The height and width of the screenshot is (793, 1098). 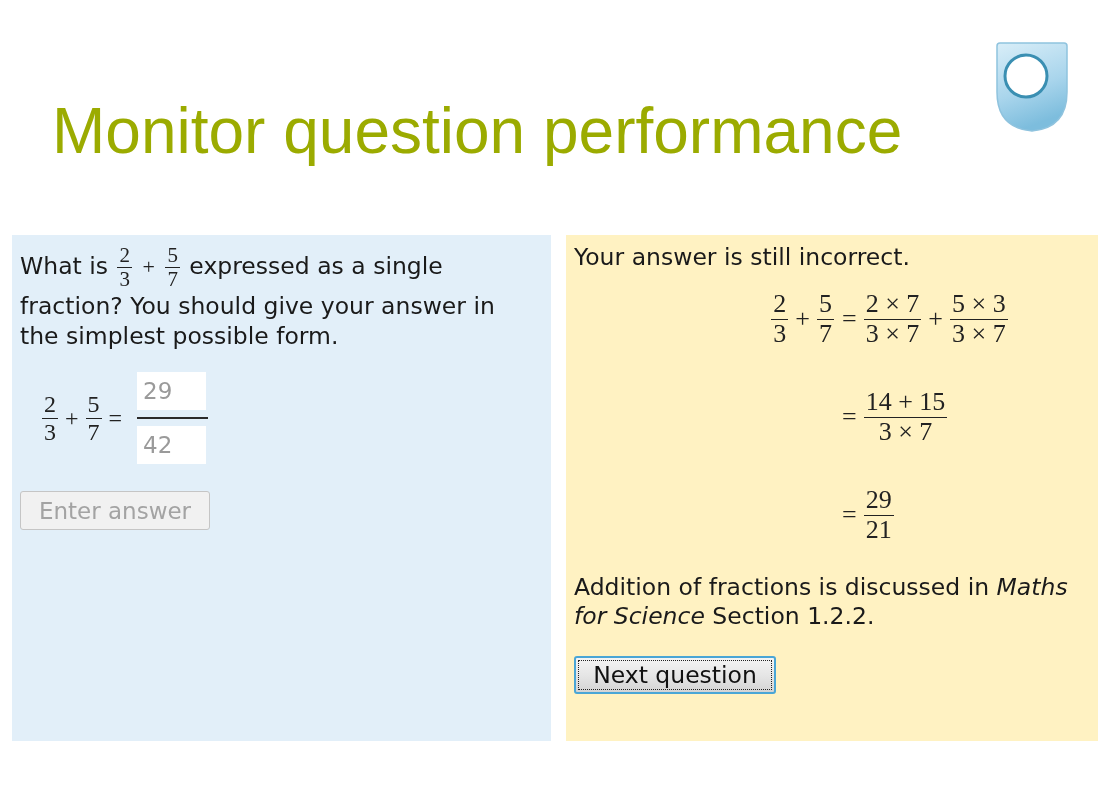 I want to click on reference-text: Addition of fractions is discussed in Maths for Science Section 1.2.2., so click(x=821, y=601).